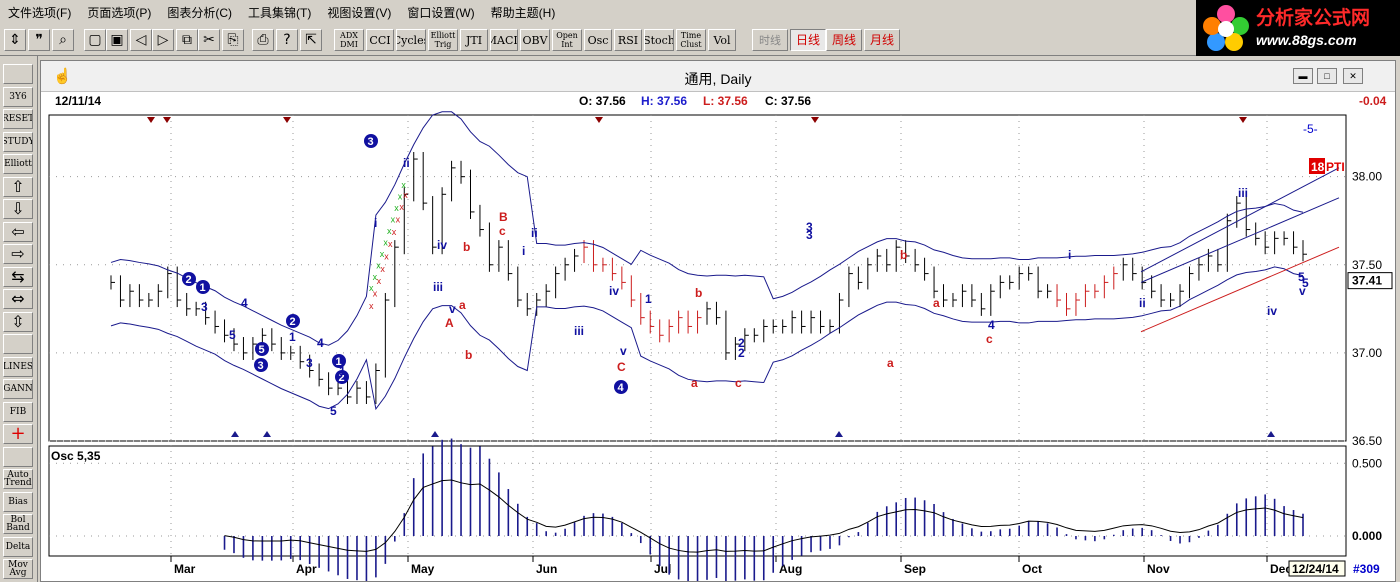  I want to click on wave-label-blue: i, so click(523, 251).